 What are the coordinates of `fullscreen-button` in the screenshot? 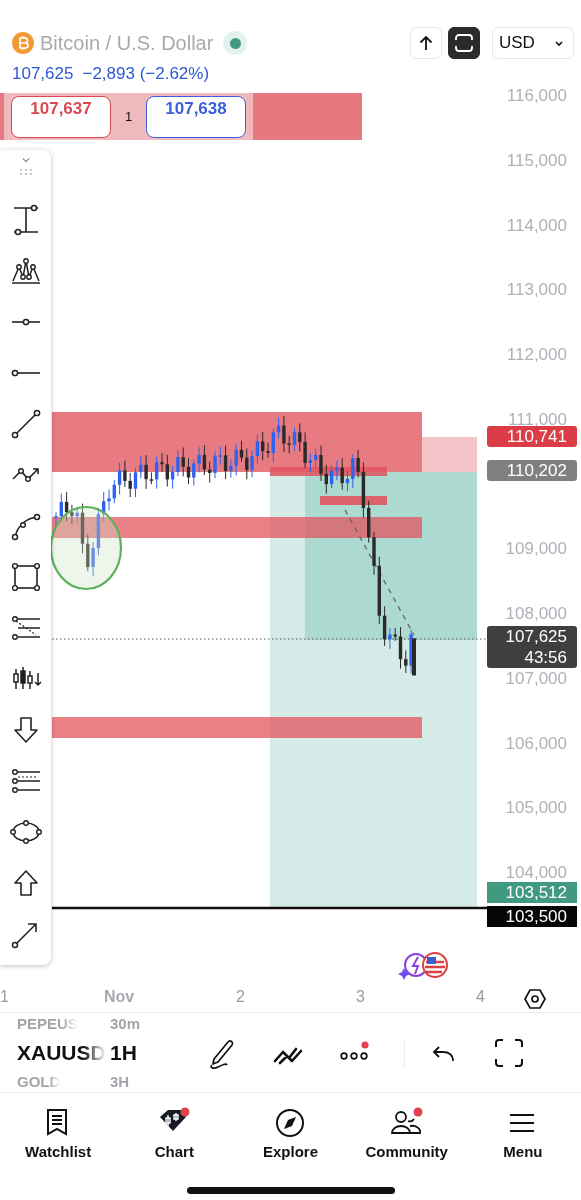 It's located at (464, 43).